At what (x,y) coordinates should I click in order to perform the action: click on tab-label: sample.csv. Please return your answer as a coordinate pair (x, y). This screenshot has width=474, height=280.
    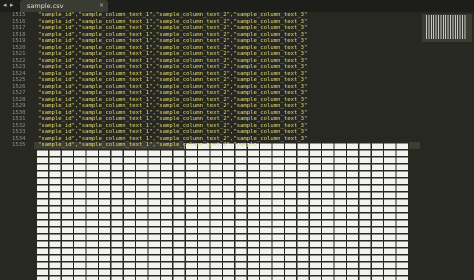
    Looking at the image, I should click on (45, 6).